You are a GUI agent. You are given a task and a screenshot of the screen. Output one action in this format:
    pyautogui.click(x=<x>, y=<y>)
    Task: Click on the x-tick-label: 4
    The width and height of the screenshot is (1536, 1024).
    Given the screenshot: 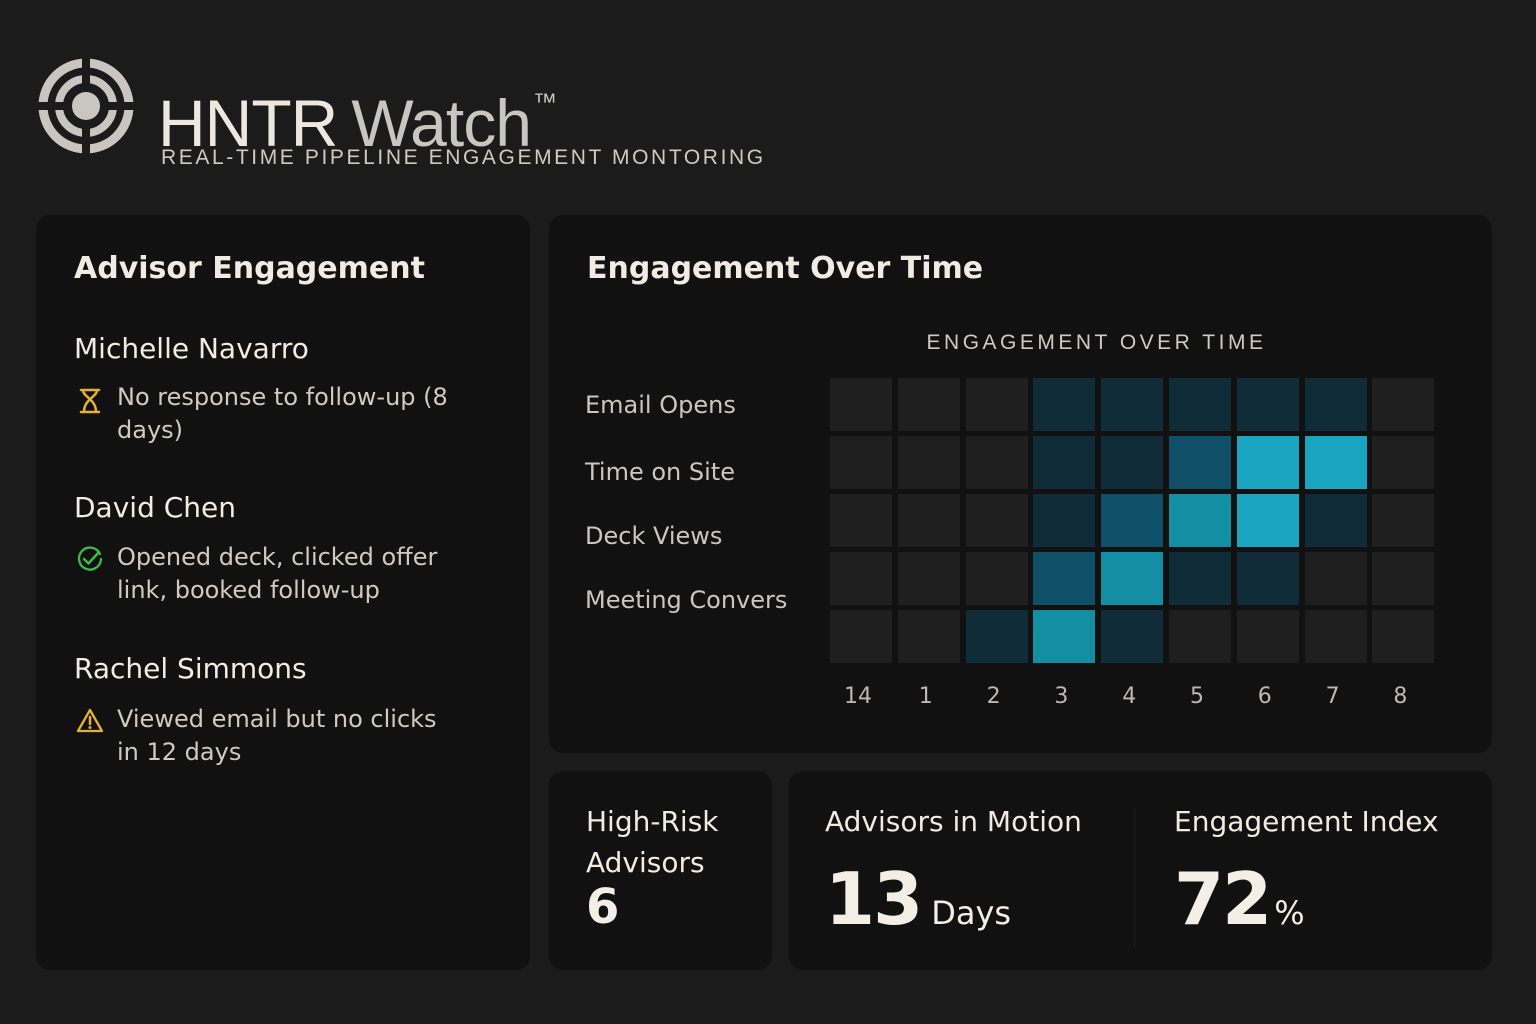 What is the action you would take?
    pyautogui.click(x=1129, y=696)
    